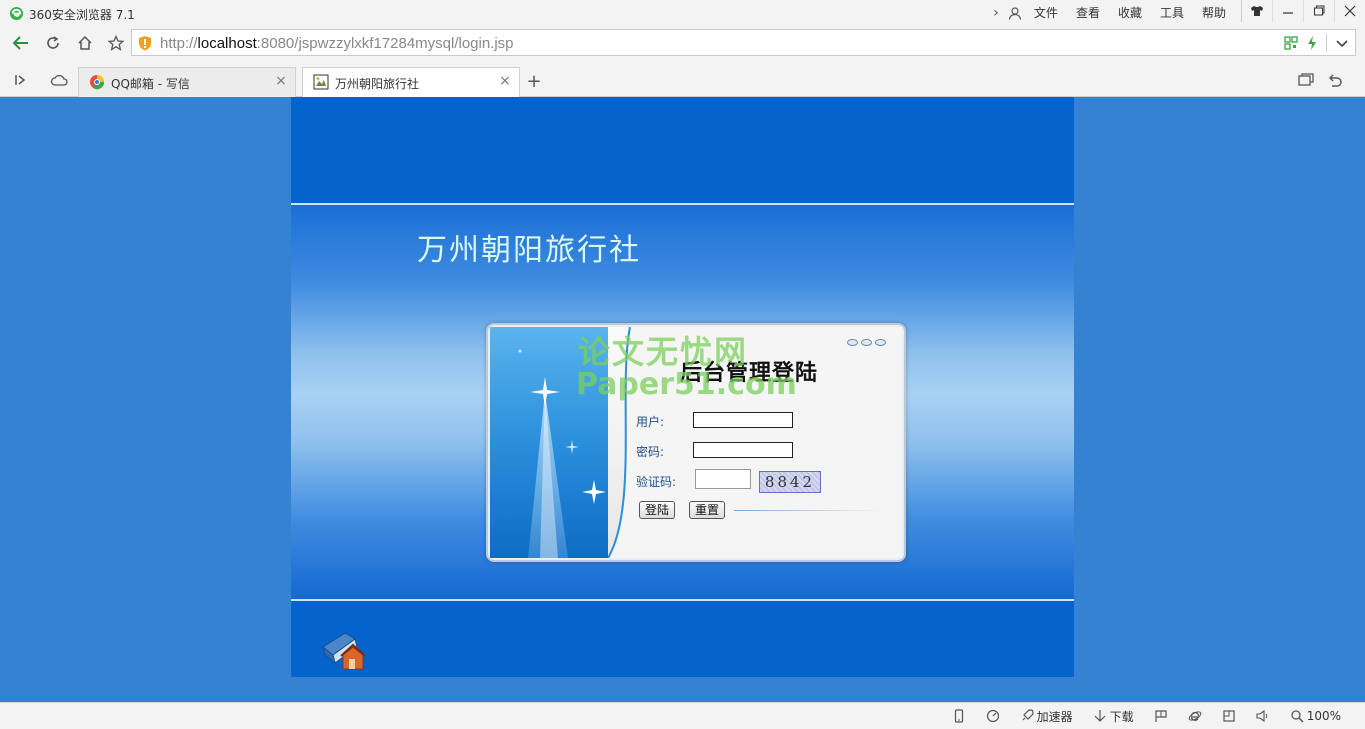 This screenshot has height=729, width=1365. I want to click on tab-list-icon, so click(1306, 80).